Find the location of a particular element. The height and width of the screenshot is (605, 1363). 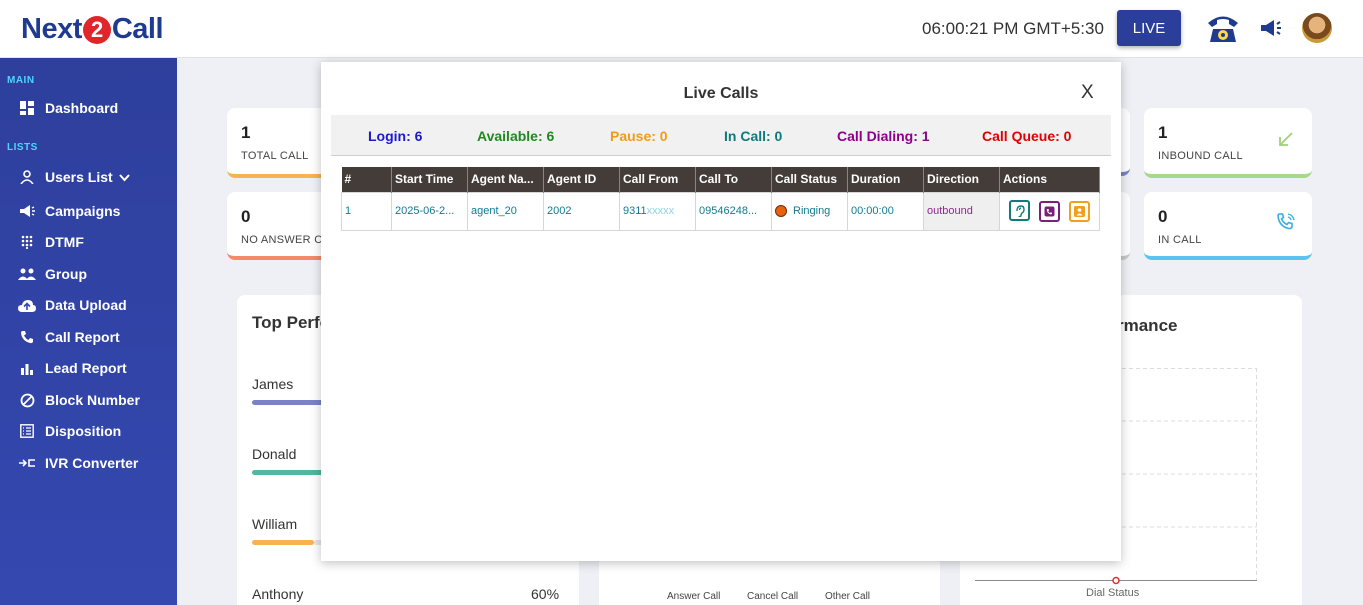

sidebar-item-label: Disposition is located at coordinates (83, 431).